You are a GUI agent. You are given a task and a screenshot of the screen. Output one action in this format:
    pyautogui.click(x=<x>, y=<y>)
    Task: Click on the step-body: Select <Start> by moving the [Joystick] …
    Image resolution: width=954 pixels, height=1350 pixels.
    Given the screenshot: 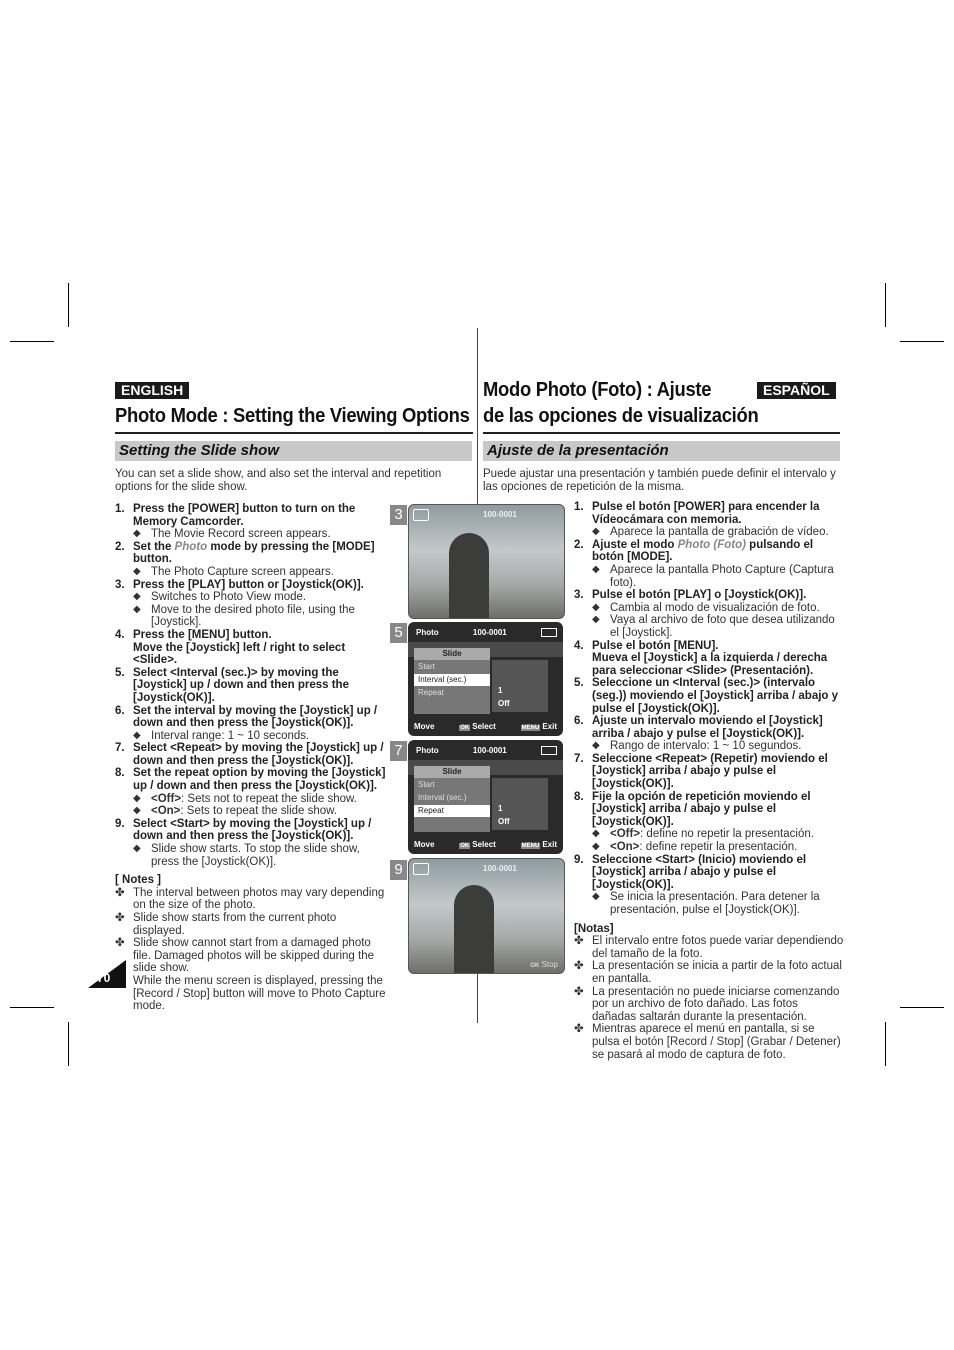 What is the action you would take?
    pyautogui.click(x=261, y=830)
    